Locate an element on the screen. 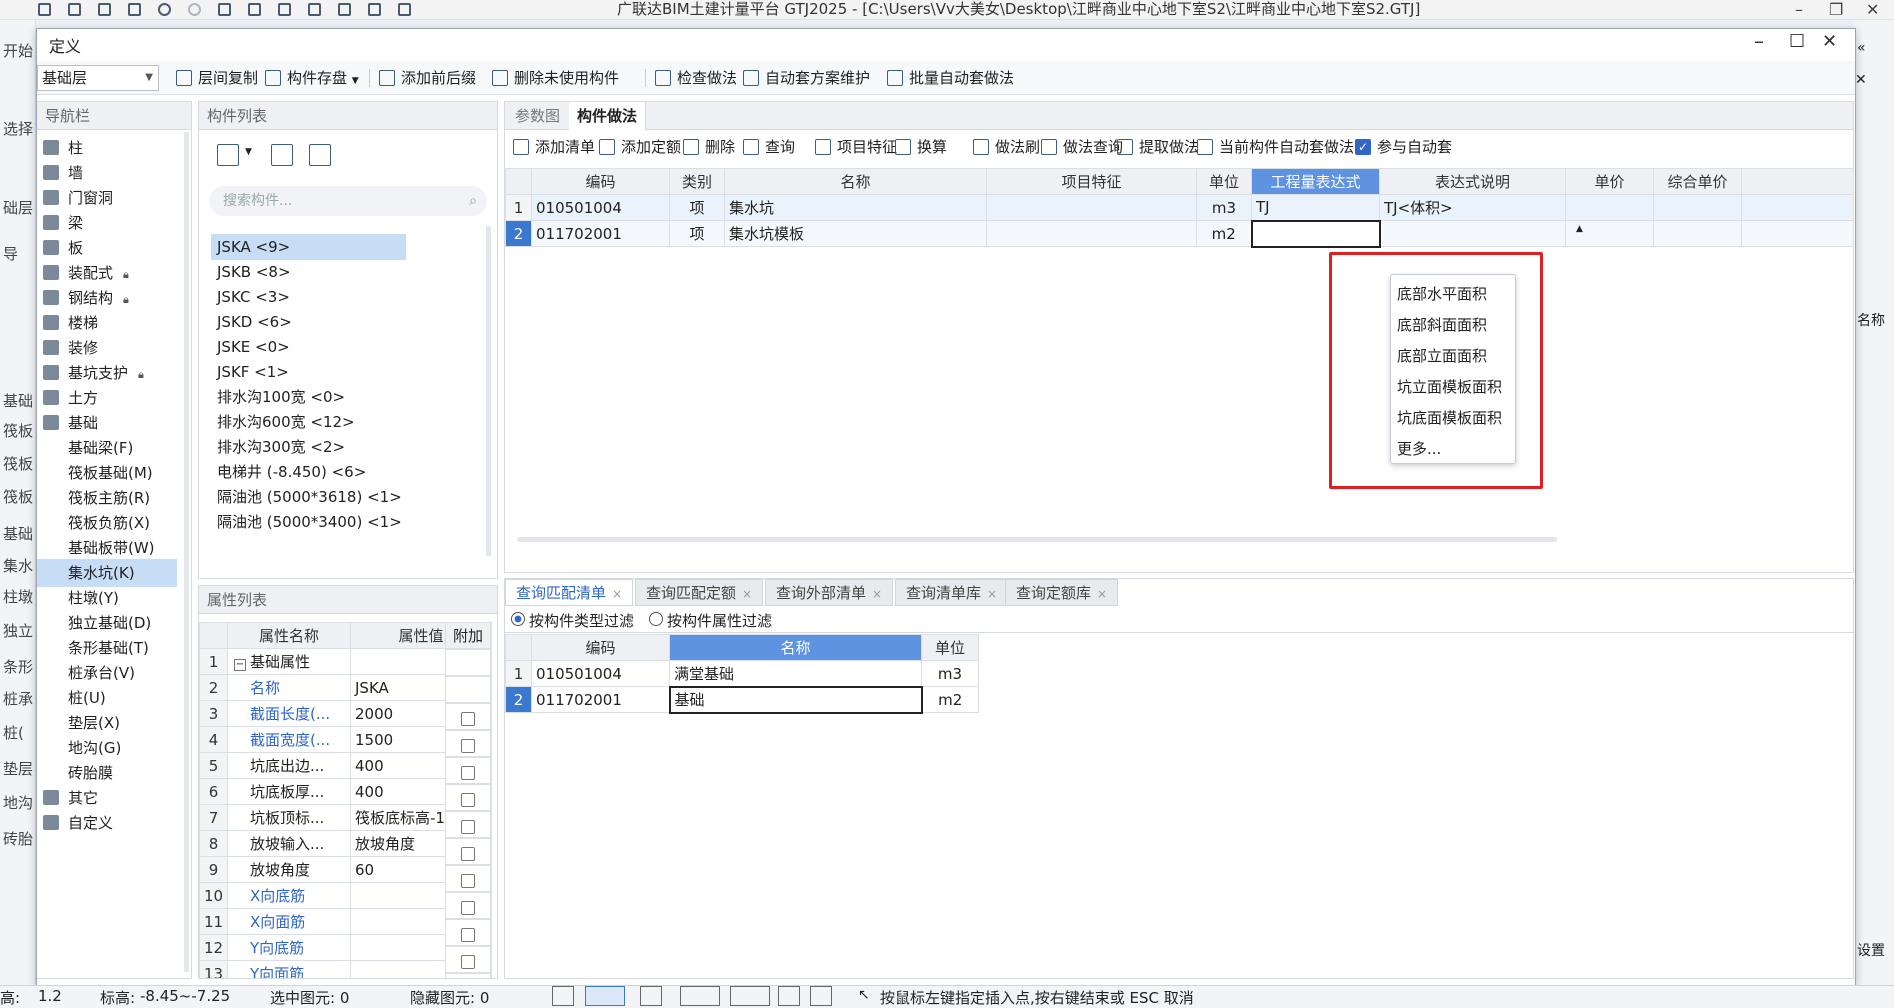 The height and width of the screenshot is (1008, 1894). method-toolbar-button: ✓ 参与自动套 is located at coordinates (1402, 147).